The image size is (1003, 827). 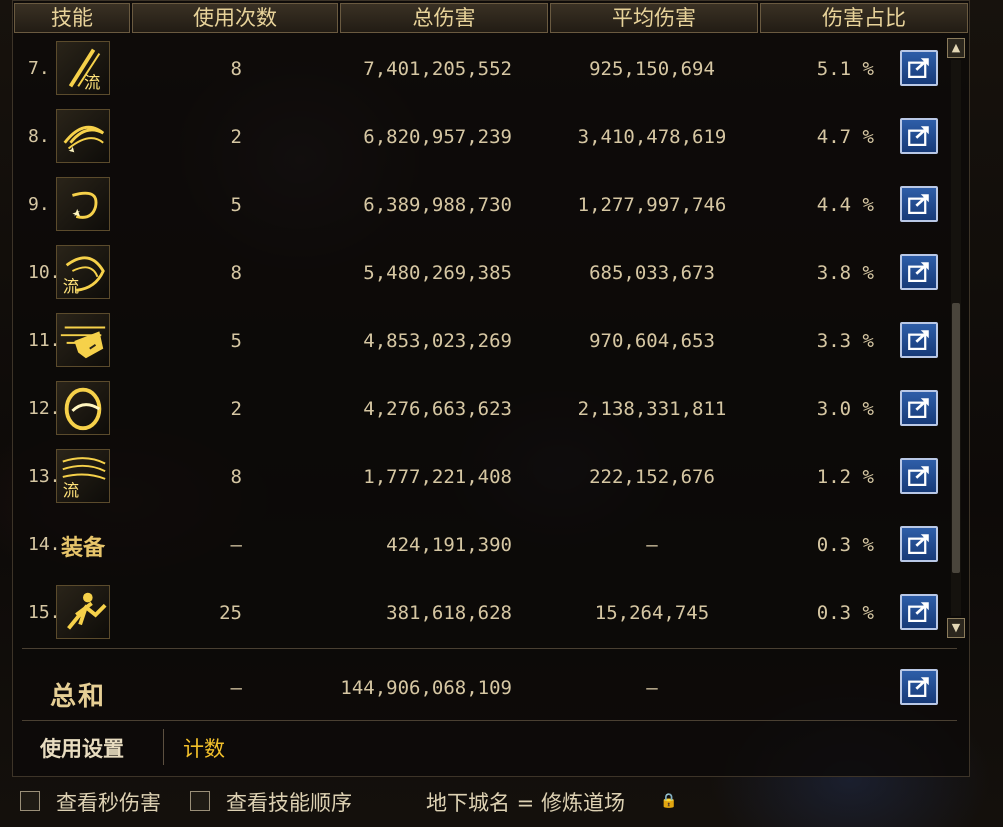 I want to click on table-row: 15. 25 381,618,628 15,264,745 0.3 %, so click(x=482, y=613).